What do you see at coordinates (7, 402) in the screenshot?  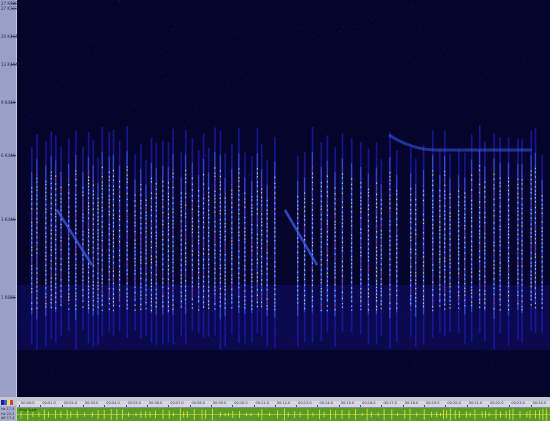 I see `color-palette-swatch` at bounding box center [7, 402].